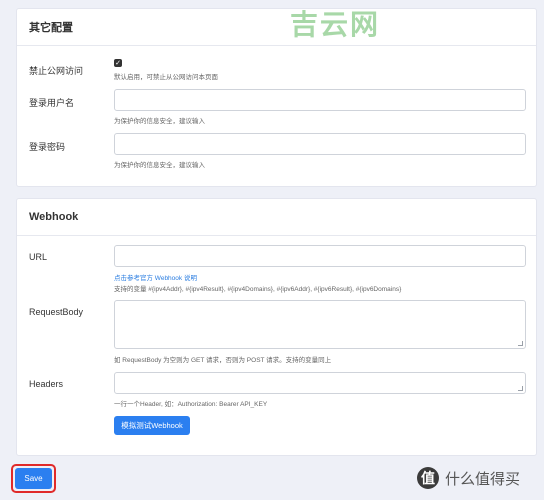  Describe the element at coordinates (320, 144) in the screenshot. I see `password-input` at that location.